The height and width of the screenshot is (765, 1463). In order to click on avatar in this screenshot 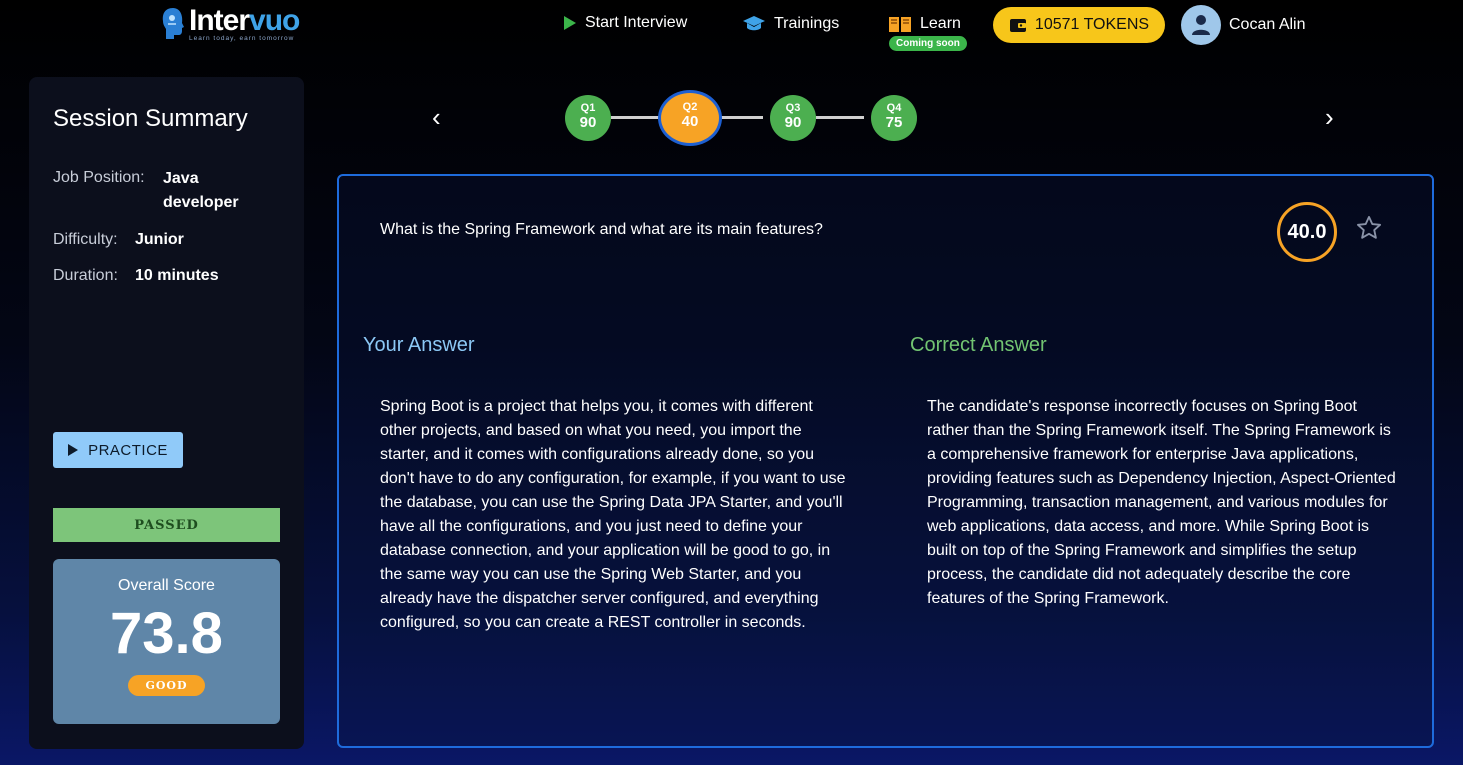, I will do `click(1201, 25)`.